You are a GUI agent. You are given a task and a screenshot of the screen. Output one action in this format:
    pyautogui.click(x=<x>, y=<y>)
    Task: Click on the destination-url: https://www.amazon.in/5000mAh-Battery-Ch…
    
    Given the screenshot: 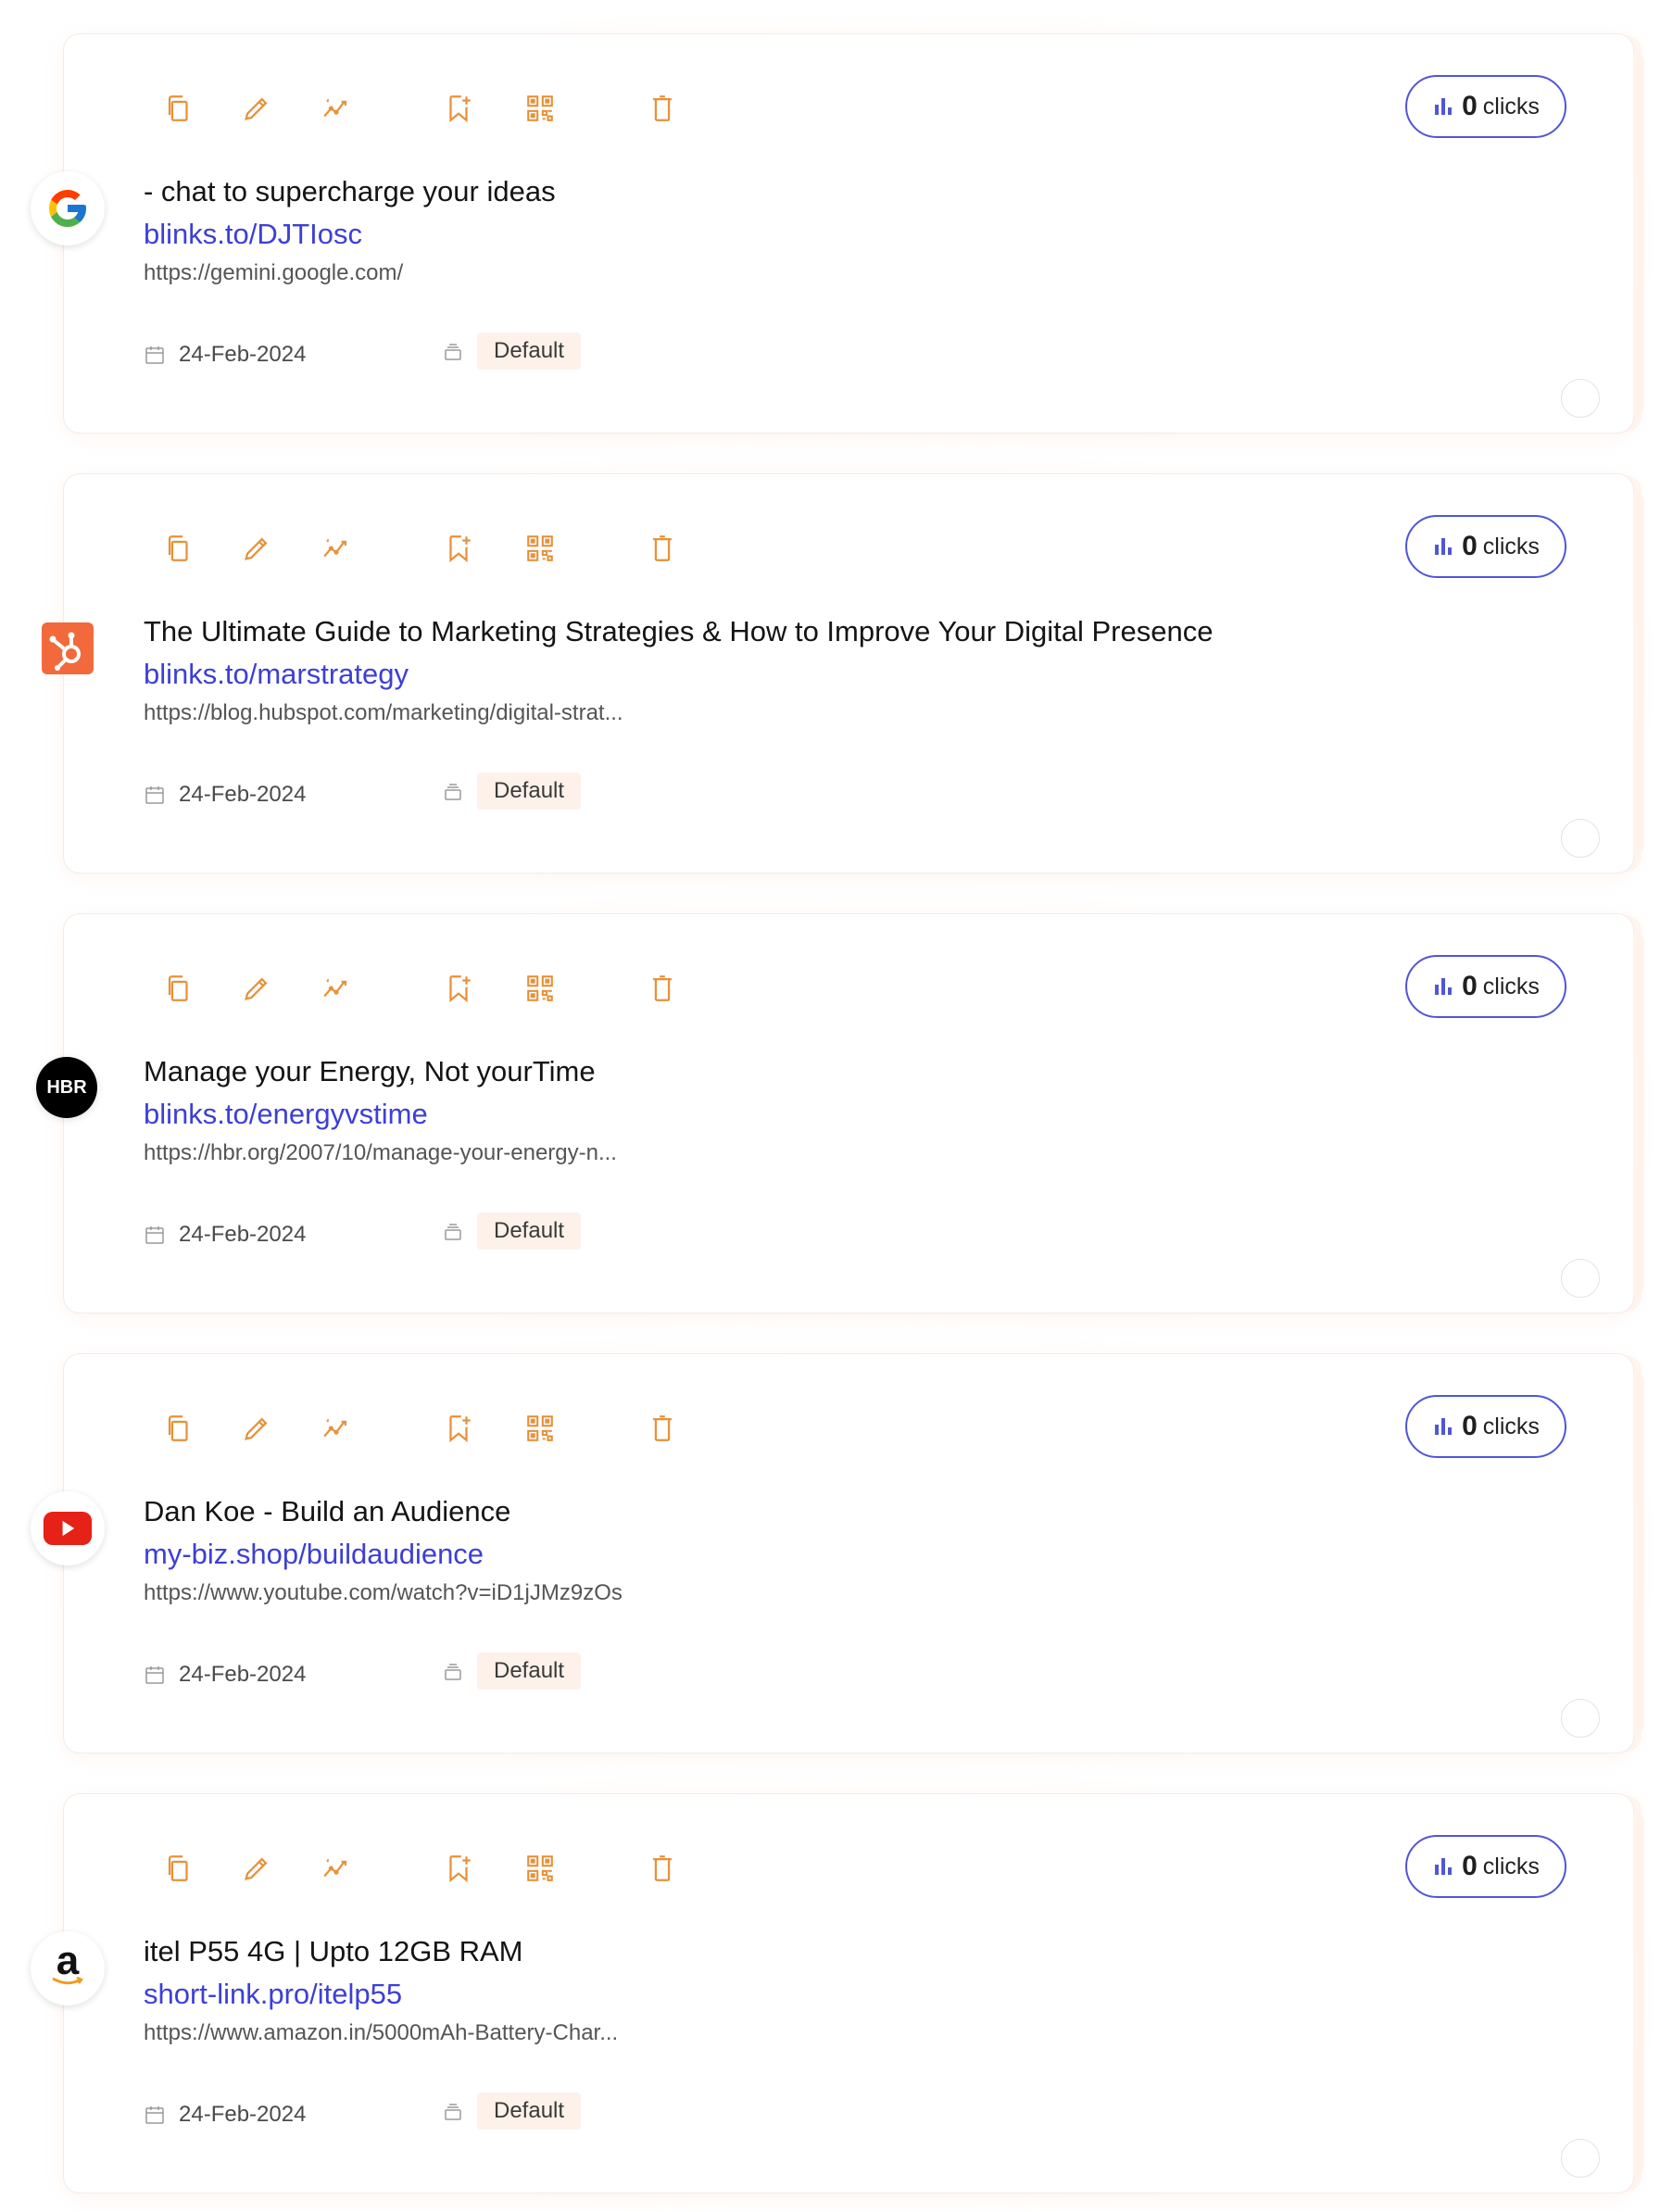 What is the action you would take?
    pyautogui.click(x=382, y=2033)
    